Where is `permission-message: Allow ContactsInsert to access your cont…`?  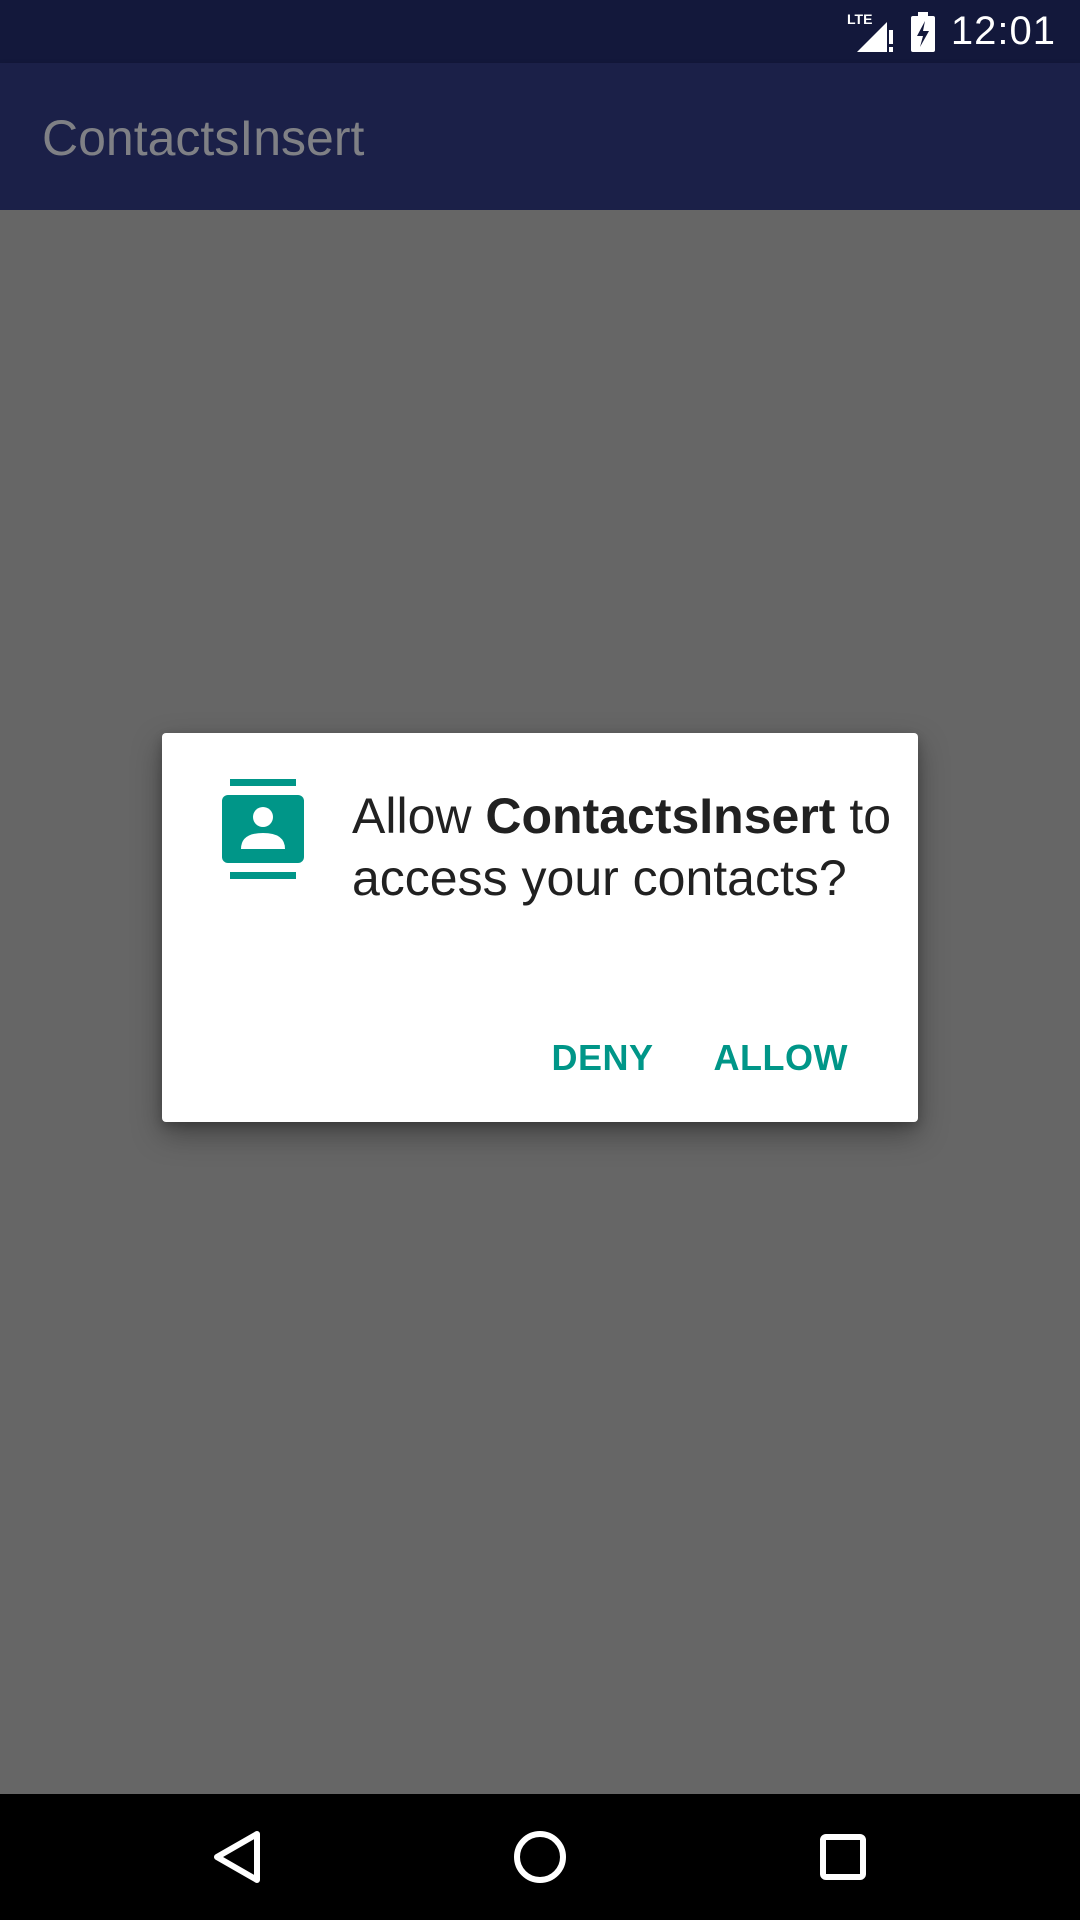
permission-message: Allow ContactsInsert to access your cont… is located at coordinates (622, 847).